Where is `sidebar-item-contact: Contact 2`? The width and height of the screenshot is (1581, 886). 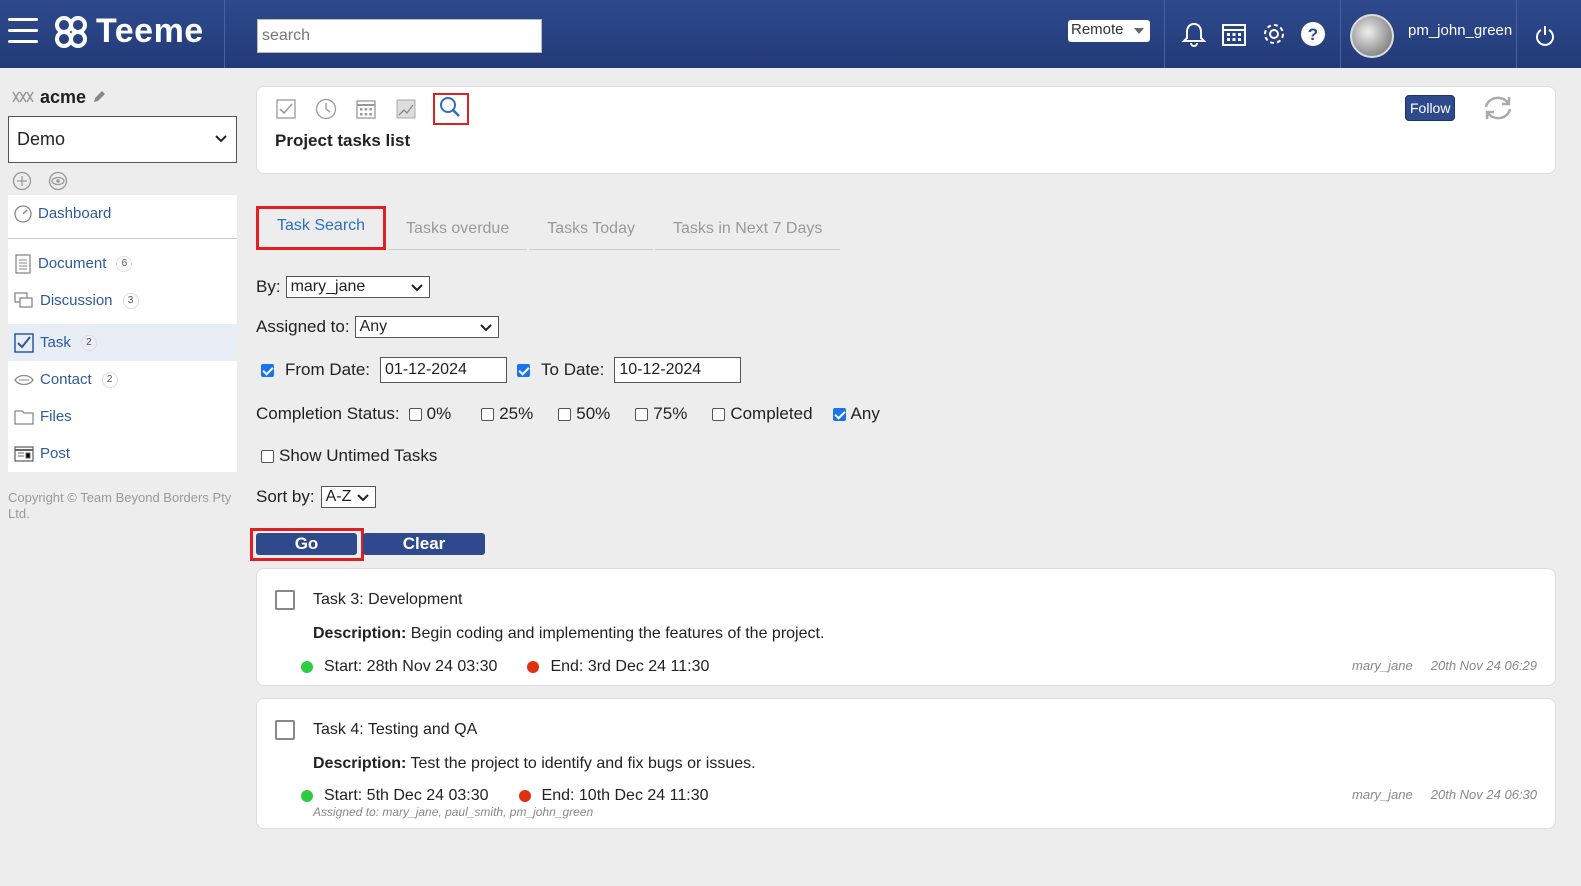
sidebar-item-contact: Contact 2 is located at coordinates (122, 379).